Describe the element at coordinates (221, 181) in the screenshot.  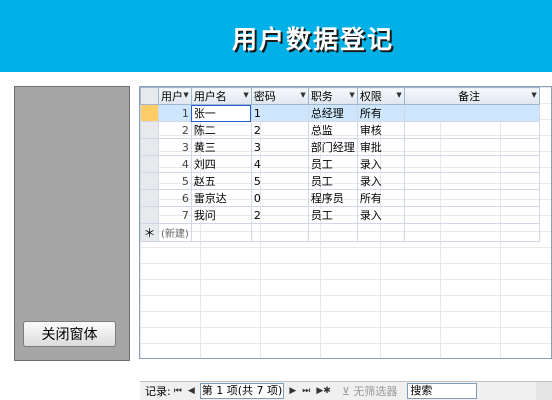
I see `cell-username: 赵五` at that location.